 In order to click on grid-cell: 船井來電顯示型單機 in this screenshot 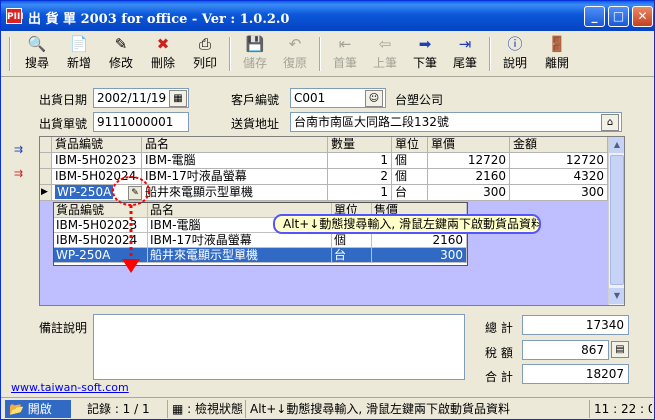, I will do `click(235, 193)`.